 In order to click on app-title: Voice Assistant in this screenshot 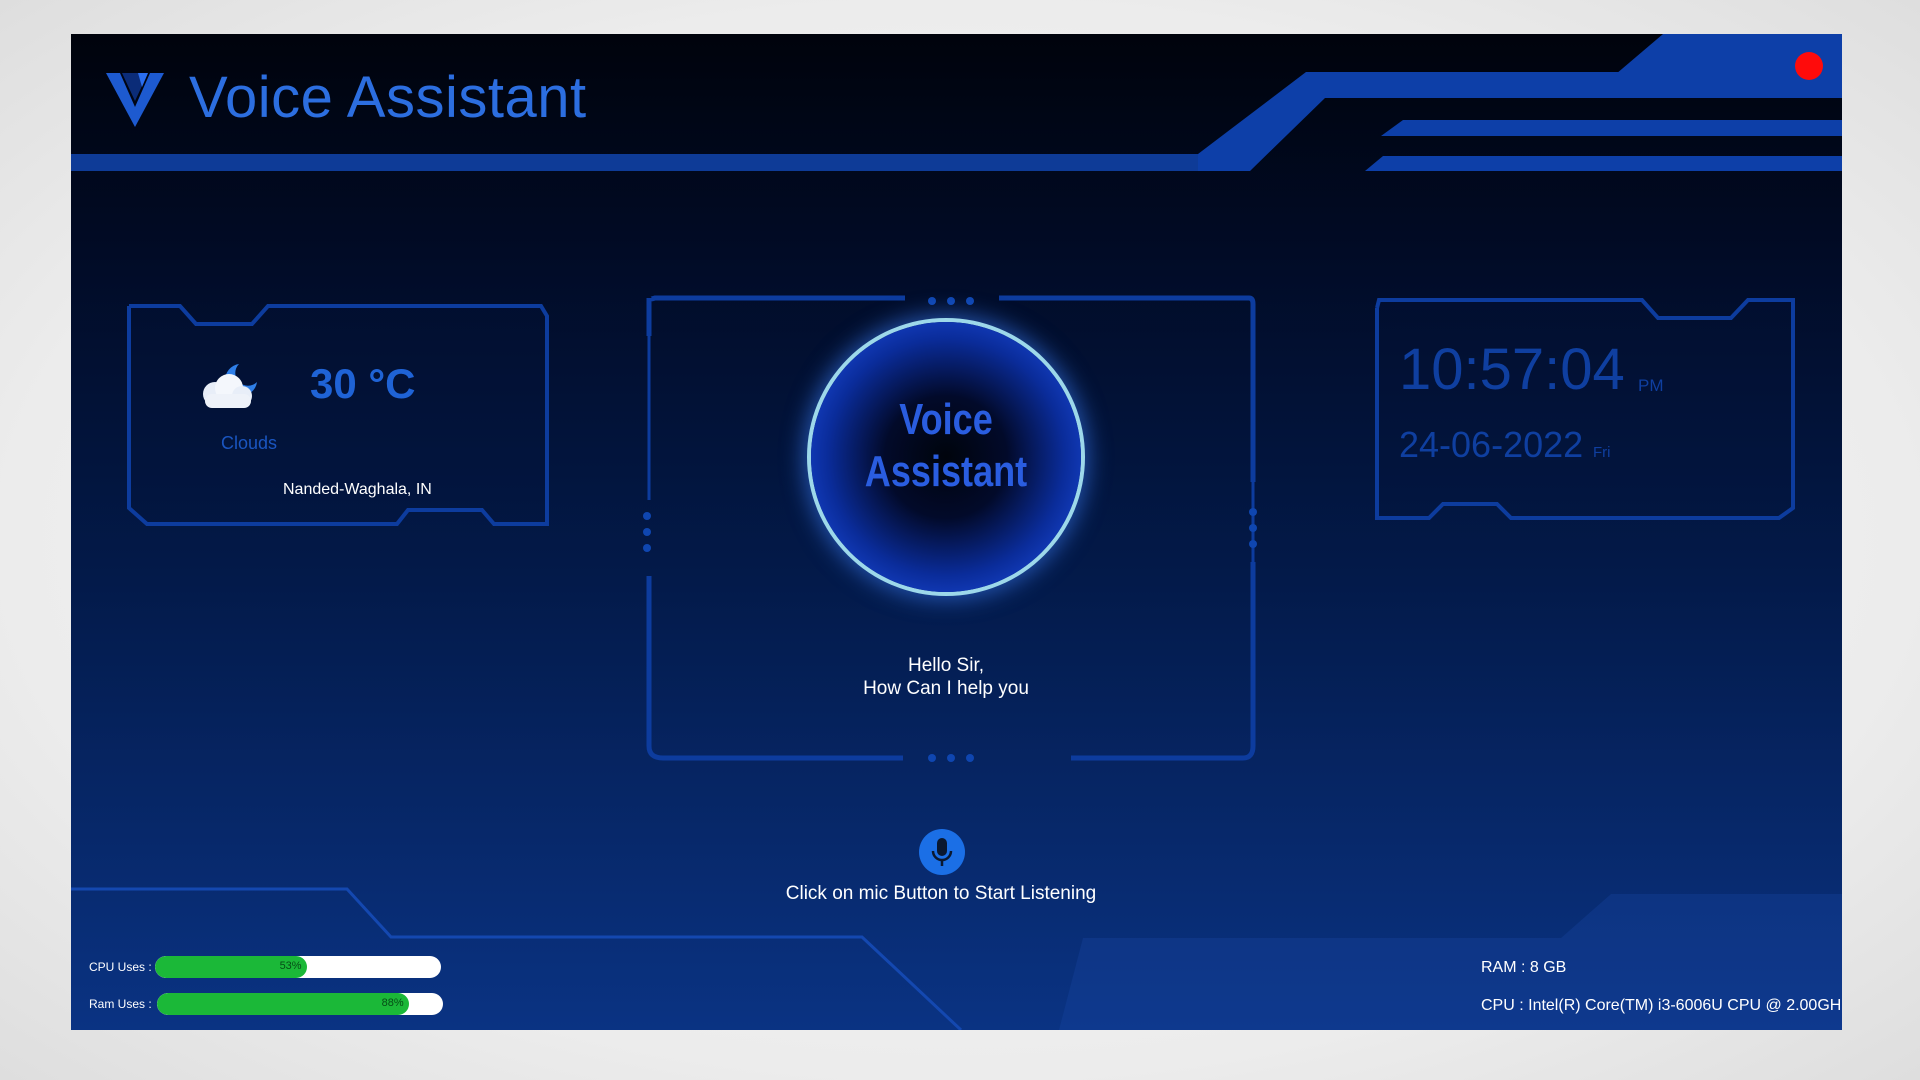, I will do `click(388, 97)`.